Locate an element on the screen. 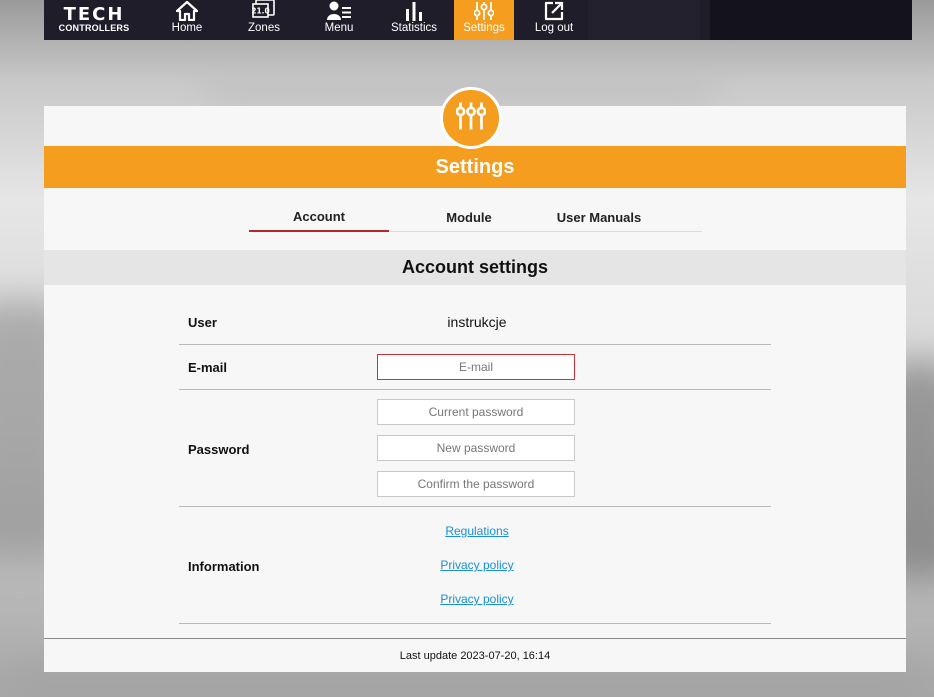 This screenshot has height=697, width=934. nav-home: Home is located at coordinates (187, 20).